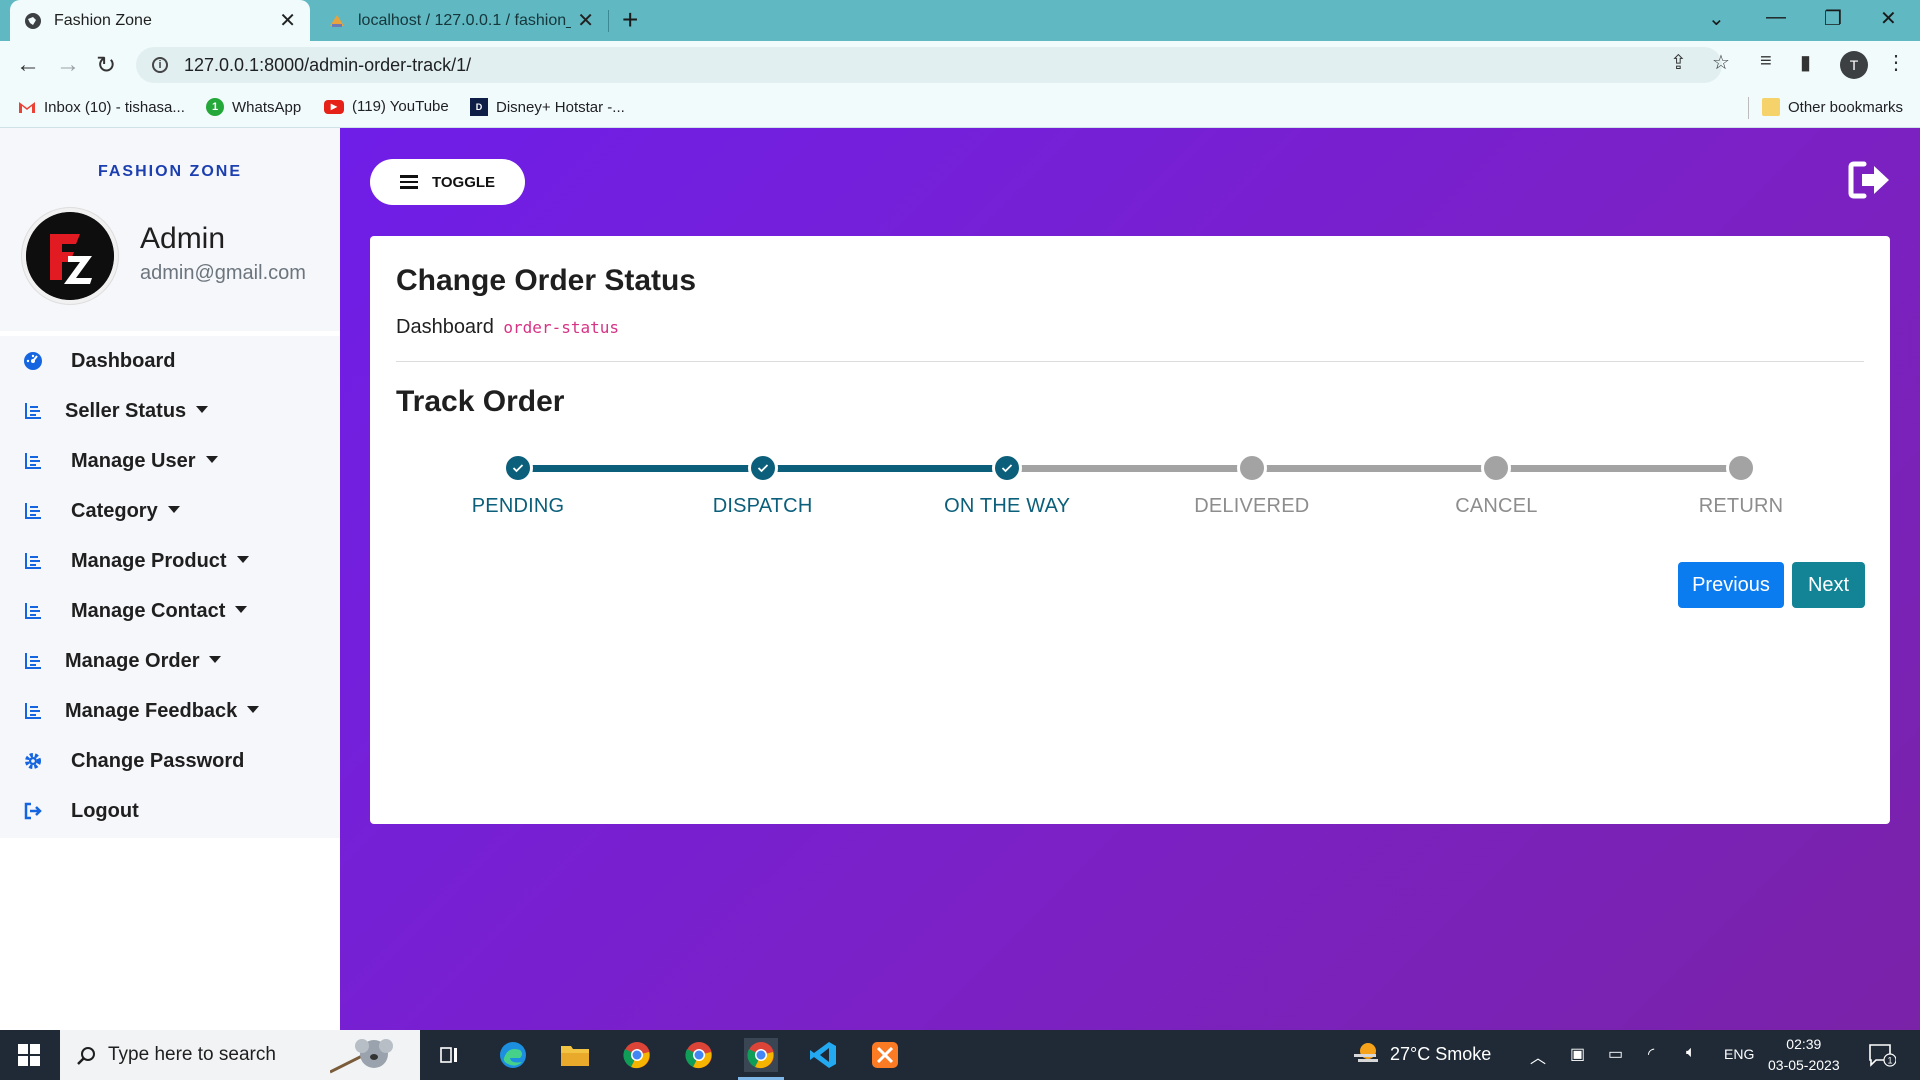 The width and height of the screenshot is (1920, 1080). Describe the element at coordinates (327, 65) in the screenshot. I see `url-text: 127.0.0.1:8000/admin-order-track/1/` at that location.